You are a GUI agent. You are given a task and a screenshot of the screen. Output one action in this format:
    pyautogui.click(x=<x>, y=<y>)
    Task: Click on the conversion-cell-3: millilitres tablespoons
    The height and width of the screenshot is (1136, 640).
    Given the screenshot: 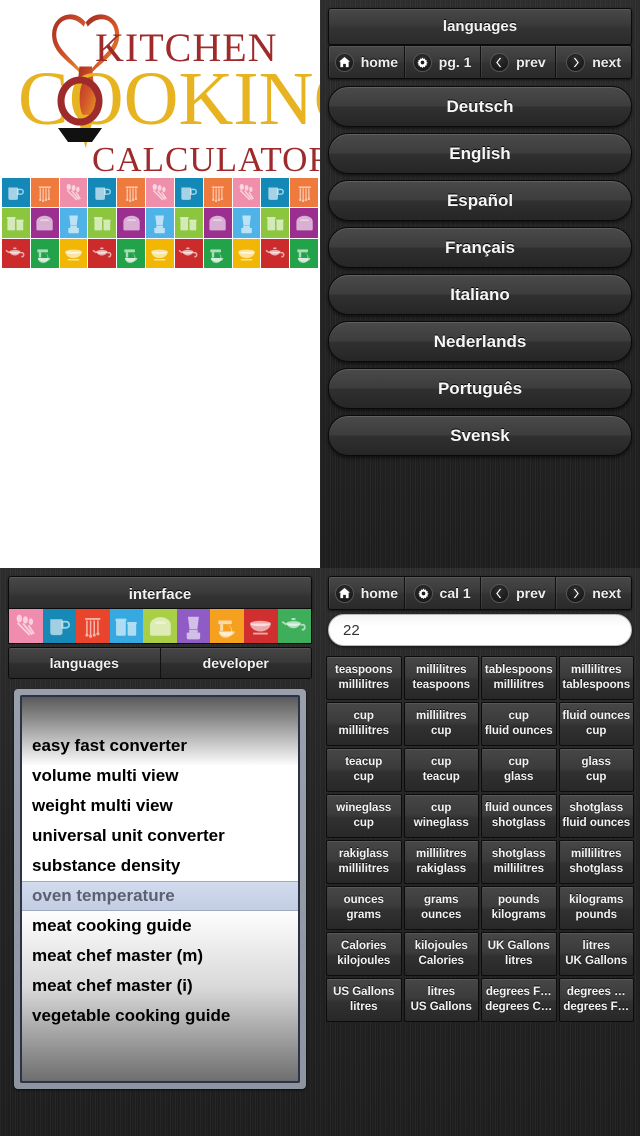 What is the action you would take?
    pyautogui.click(x=596, y=678)
    